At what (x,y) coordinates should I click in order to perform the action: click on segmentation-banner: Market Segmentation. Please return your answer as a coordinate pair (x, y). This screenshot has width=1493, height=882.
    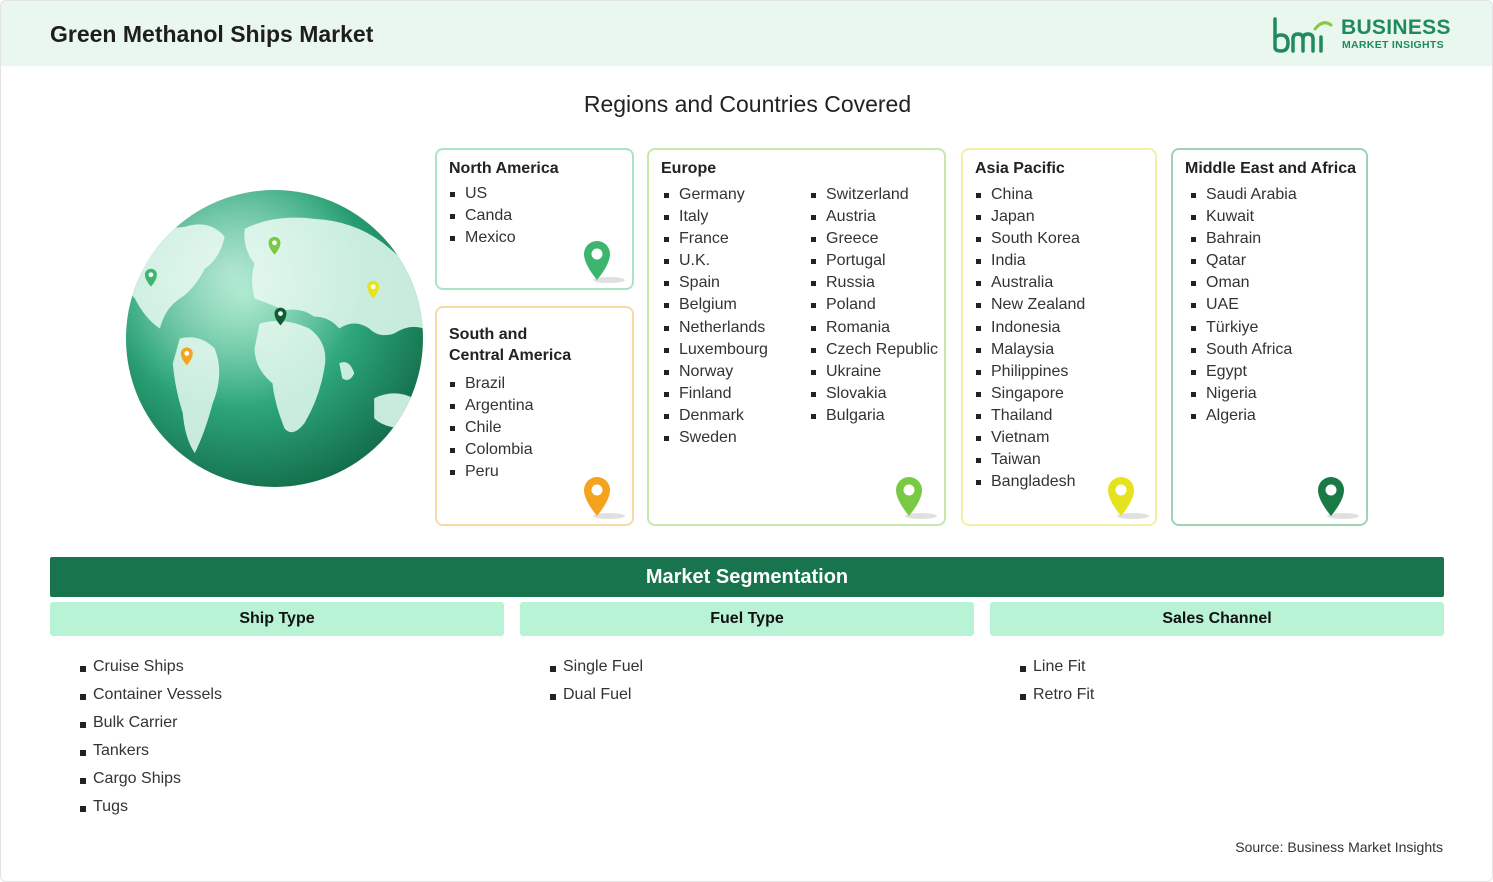
    Looking at the image, I should click on (747, 577).